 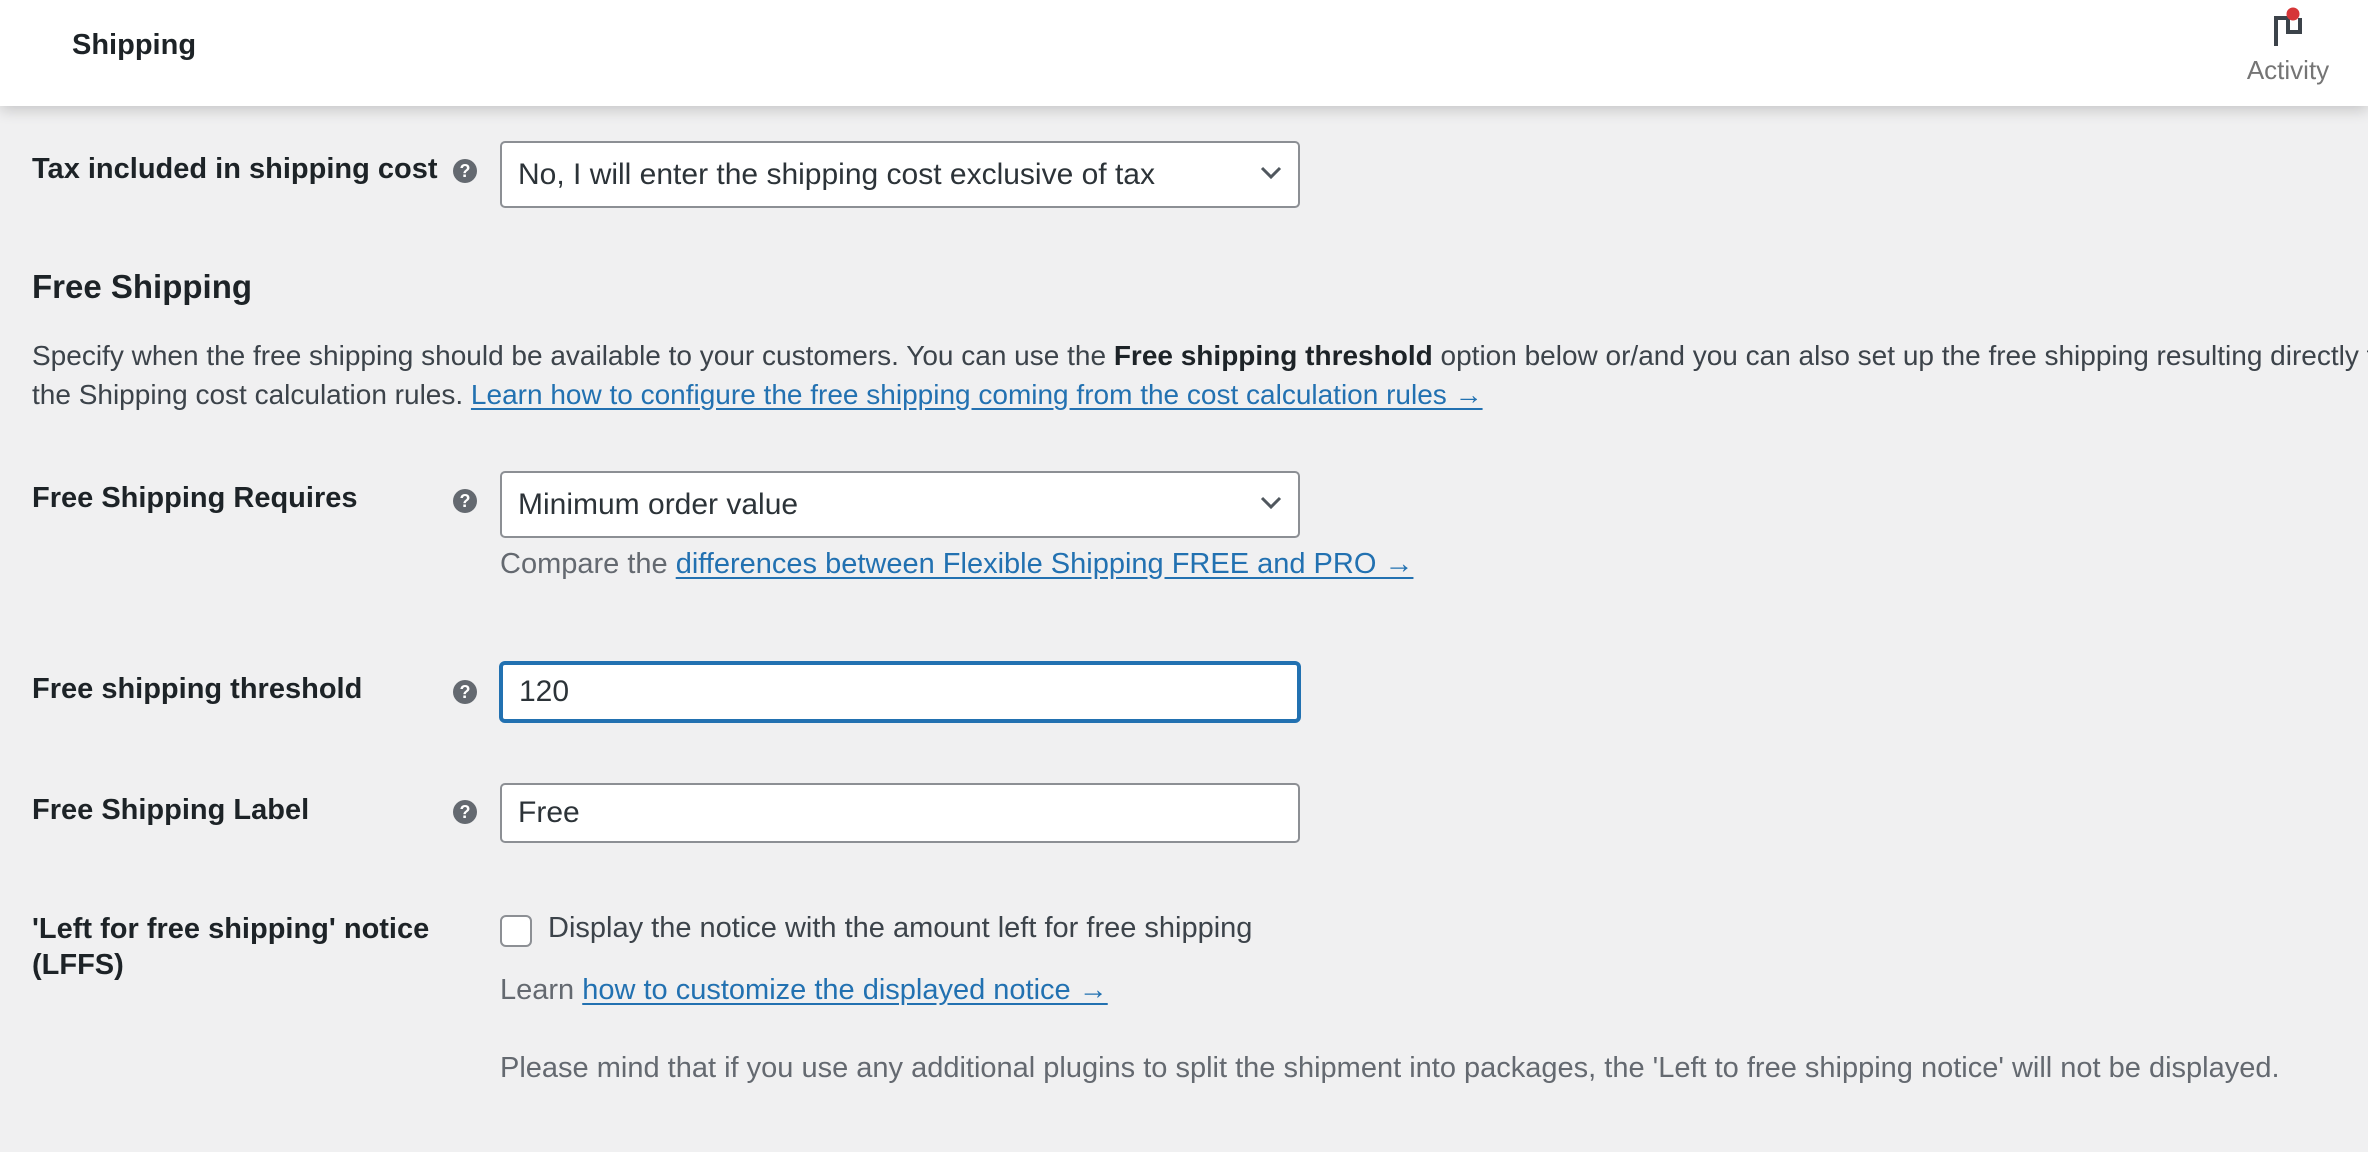 What do you see at coordinates (900, 504) in the screenshot?
I see `requires-select: Minimum order value` at bounding box center [900, 504].